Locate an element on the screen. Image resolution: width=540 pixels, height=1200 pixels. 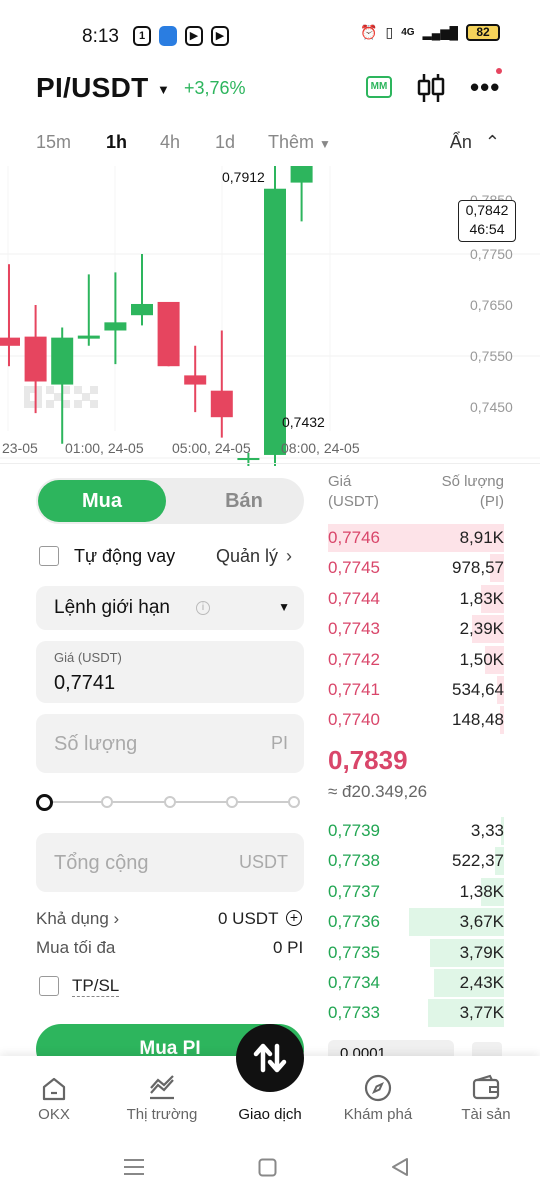
price-header-label: Giá is located at coordinates (340, 481).